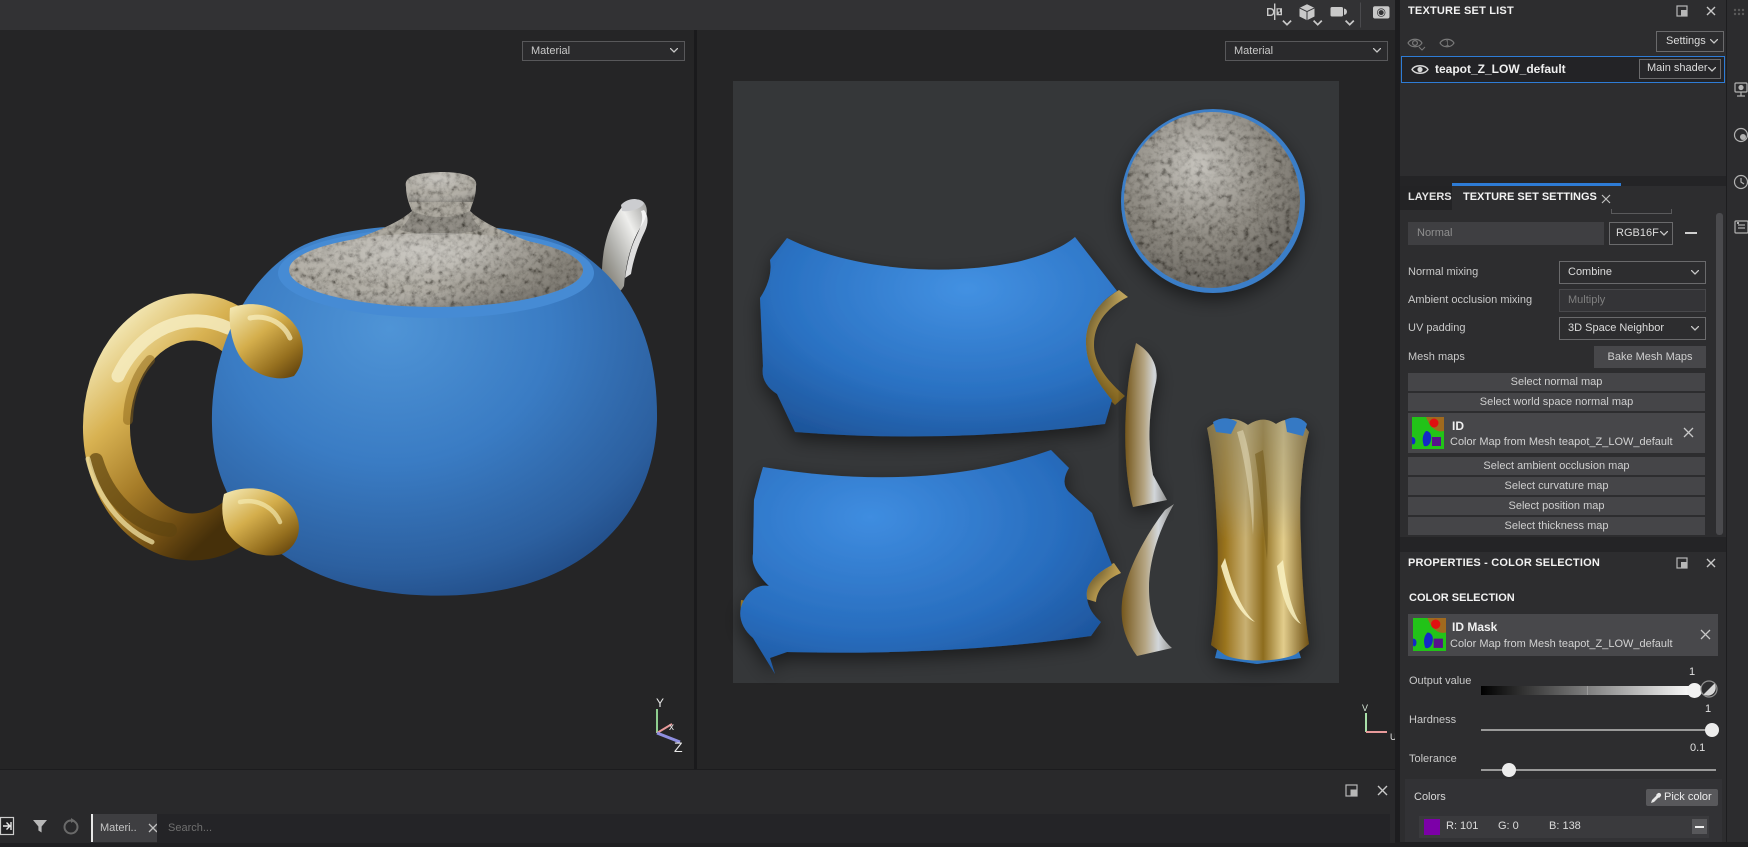 This screenshot has height=847, width=1748. What do you see at coordinates (1447, 43) in the screenshot?
I see `svg-text: 1` at bounding box center [1447, 43].